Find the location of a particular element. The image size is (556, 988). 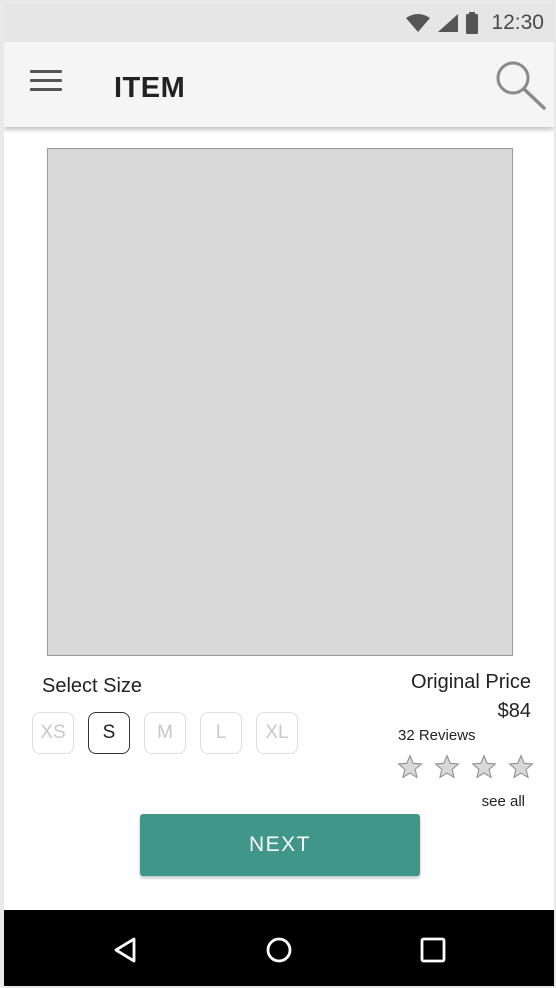

select-size-label: Select Size is located at coordinates (92, 686).